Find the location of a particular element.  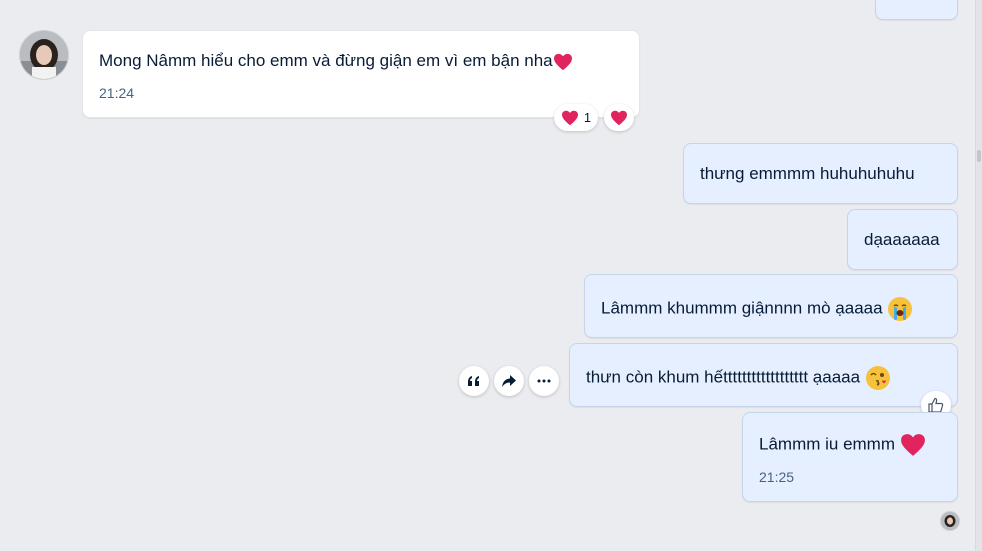

heart-reaction-icon is located at coordinates (569, 117).